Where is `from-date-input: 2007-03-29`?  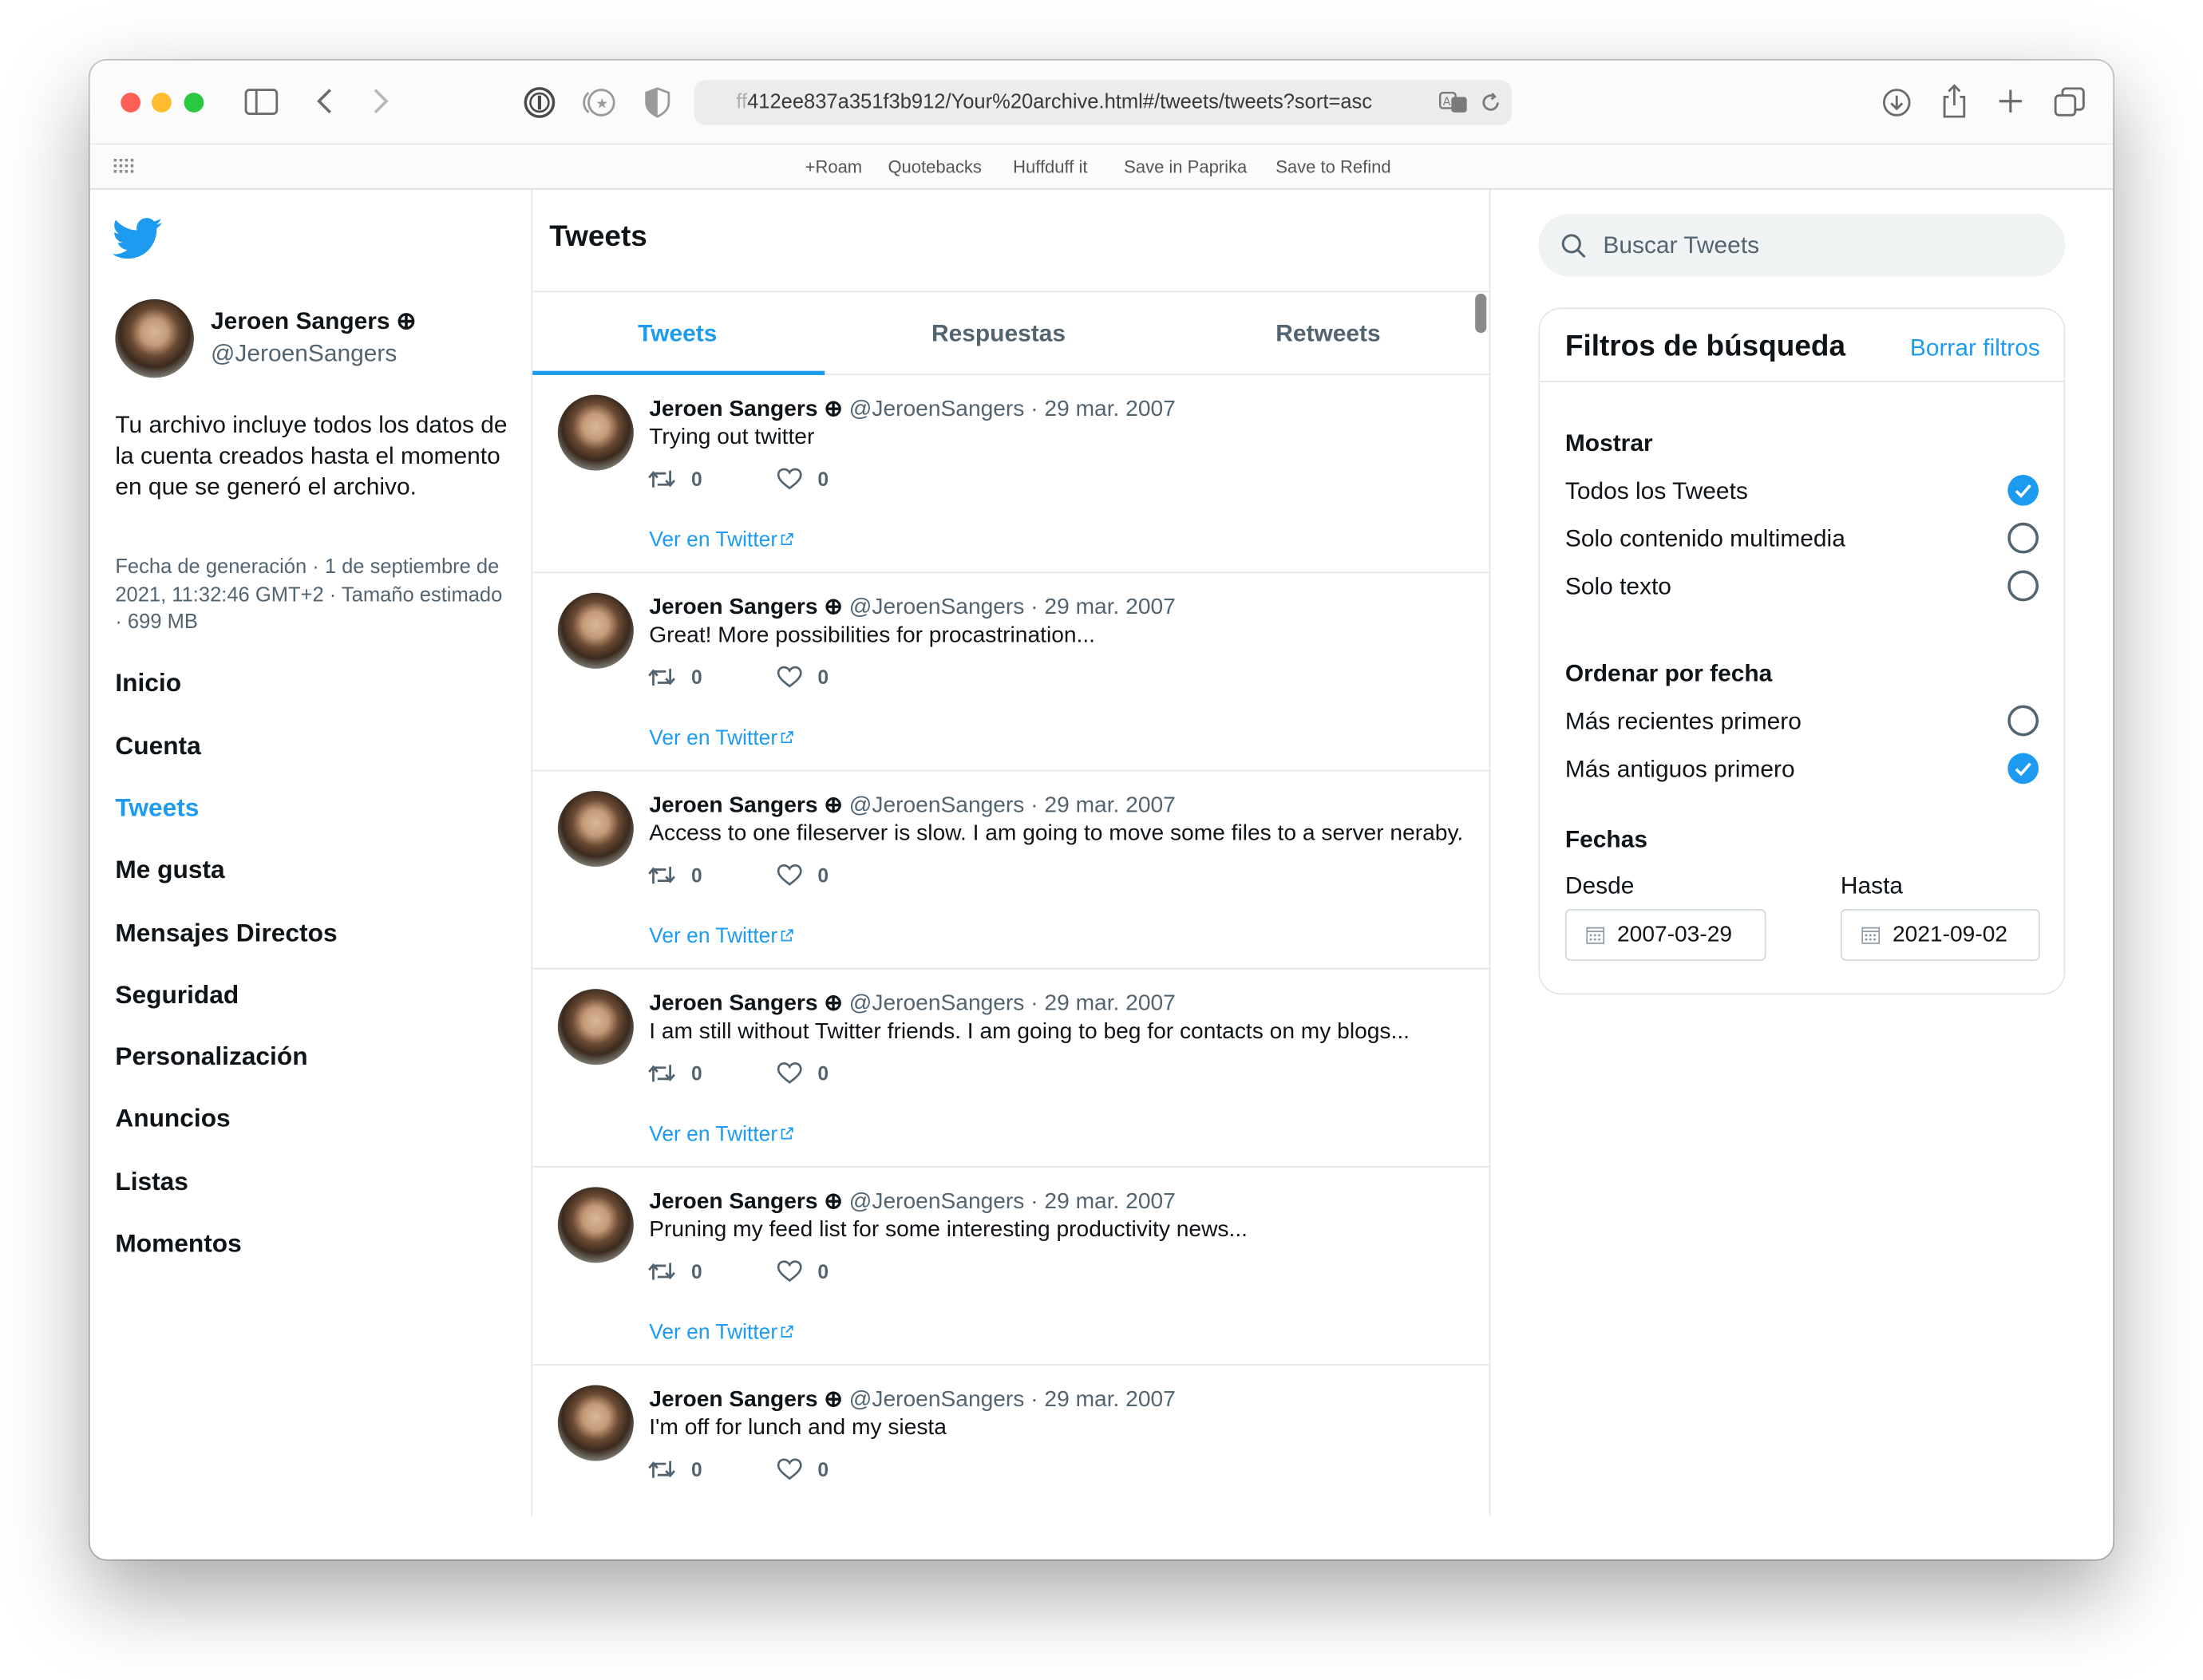
from-date-input: 2007-03-29 is located at coordinates (1665, 934).